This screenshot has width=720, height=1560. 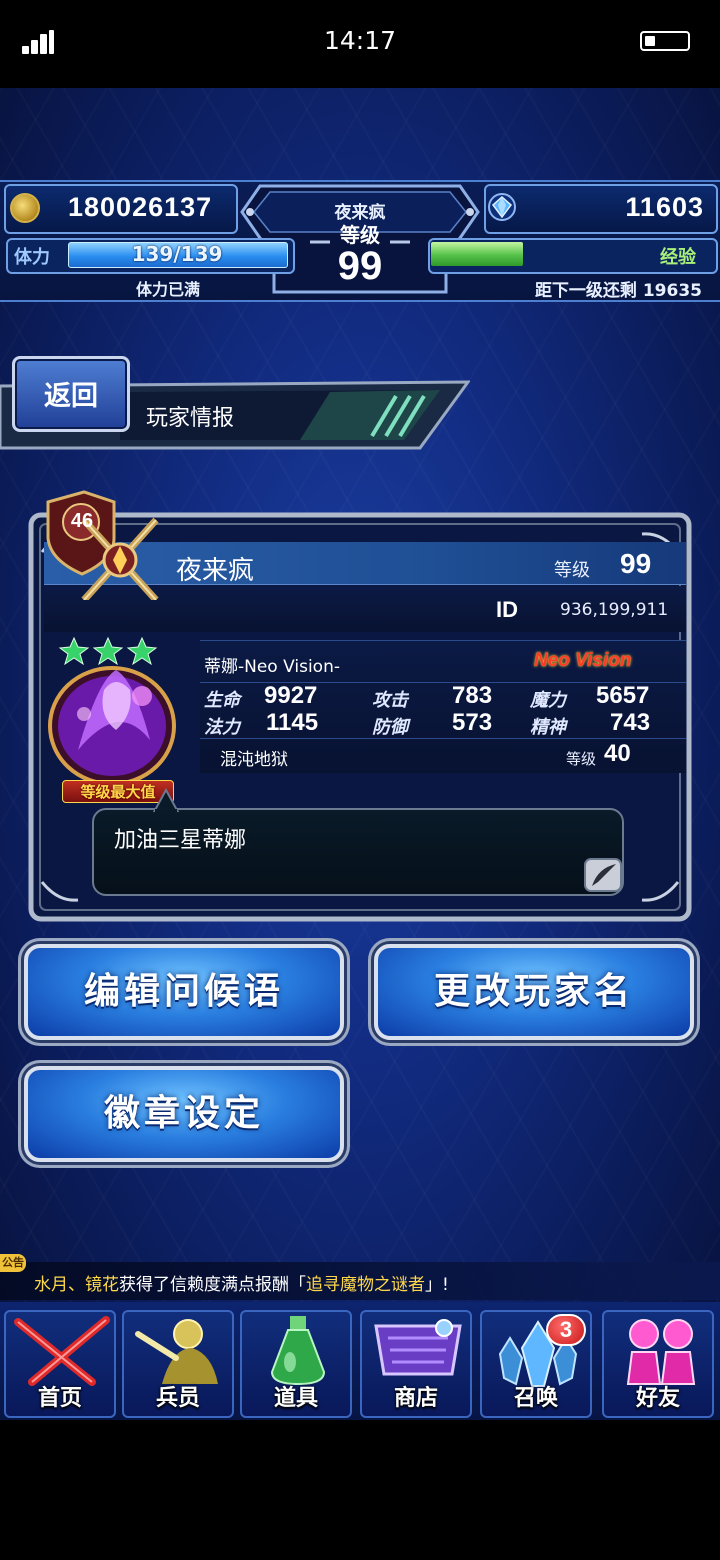 What do you see at coordinates (472, 695) in the screenshot?
I see `stat-atk-value: 783` at bounding box center [472, 695].